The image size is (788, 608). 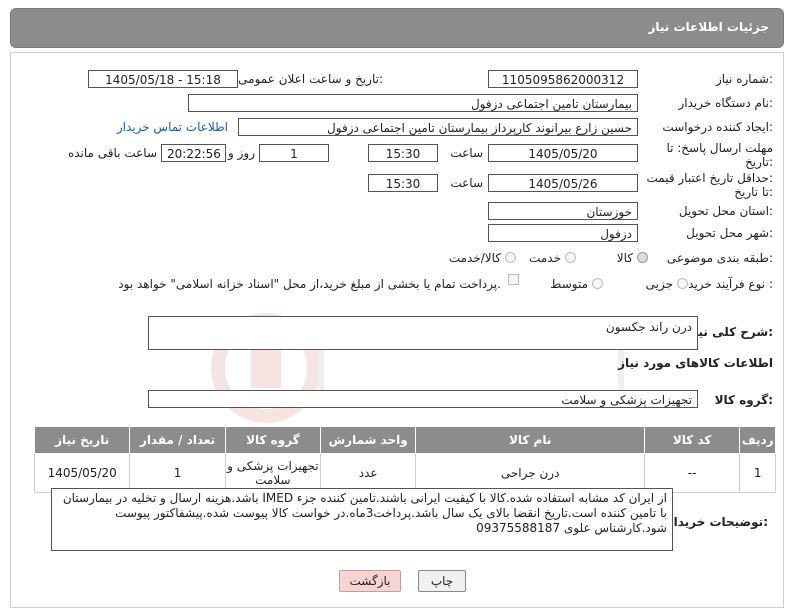 I want to click on deadline-label-1: مهلت ارسال پاسخ: تا, so click(x=719, y=148).